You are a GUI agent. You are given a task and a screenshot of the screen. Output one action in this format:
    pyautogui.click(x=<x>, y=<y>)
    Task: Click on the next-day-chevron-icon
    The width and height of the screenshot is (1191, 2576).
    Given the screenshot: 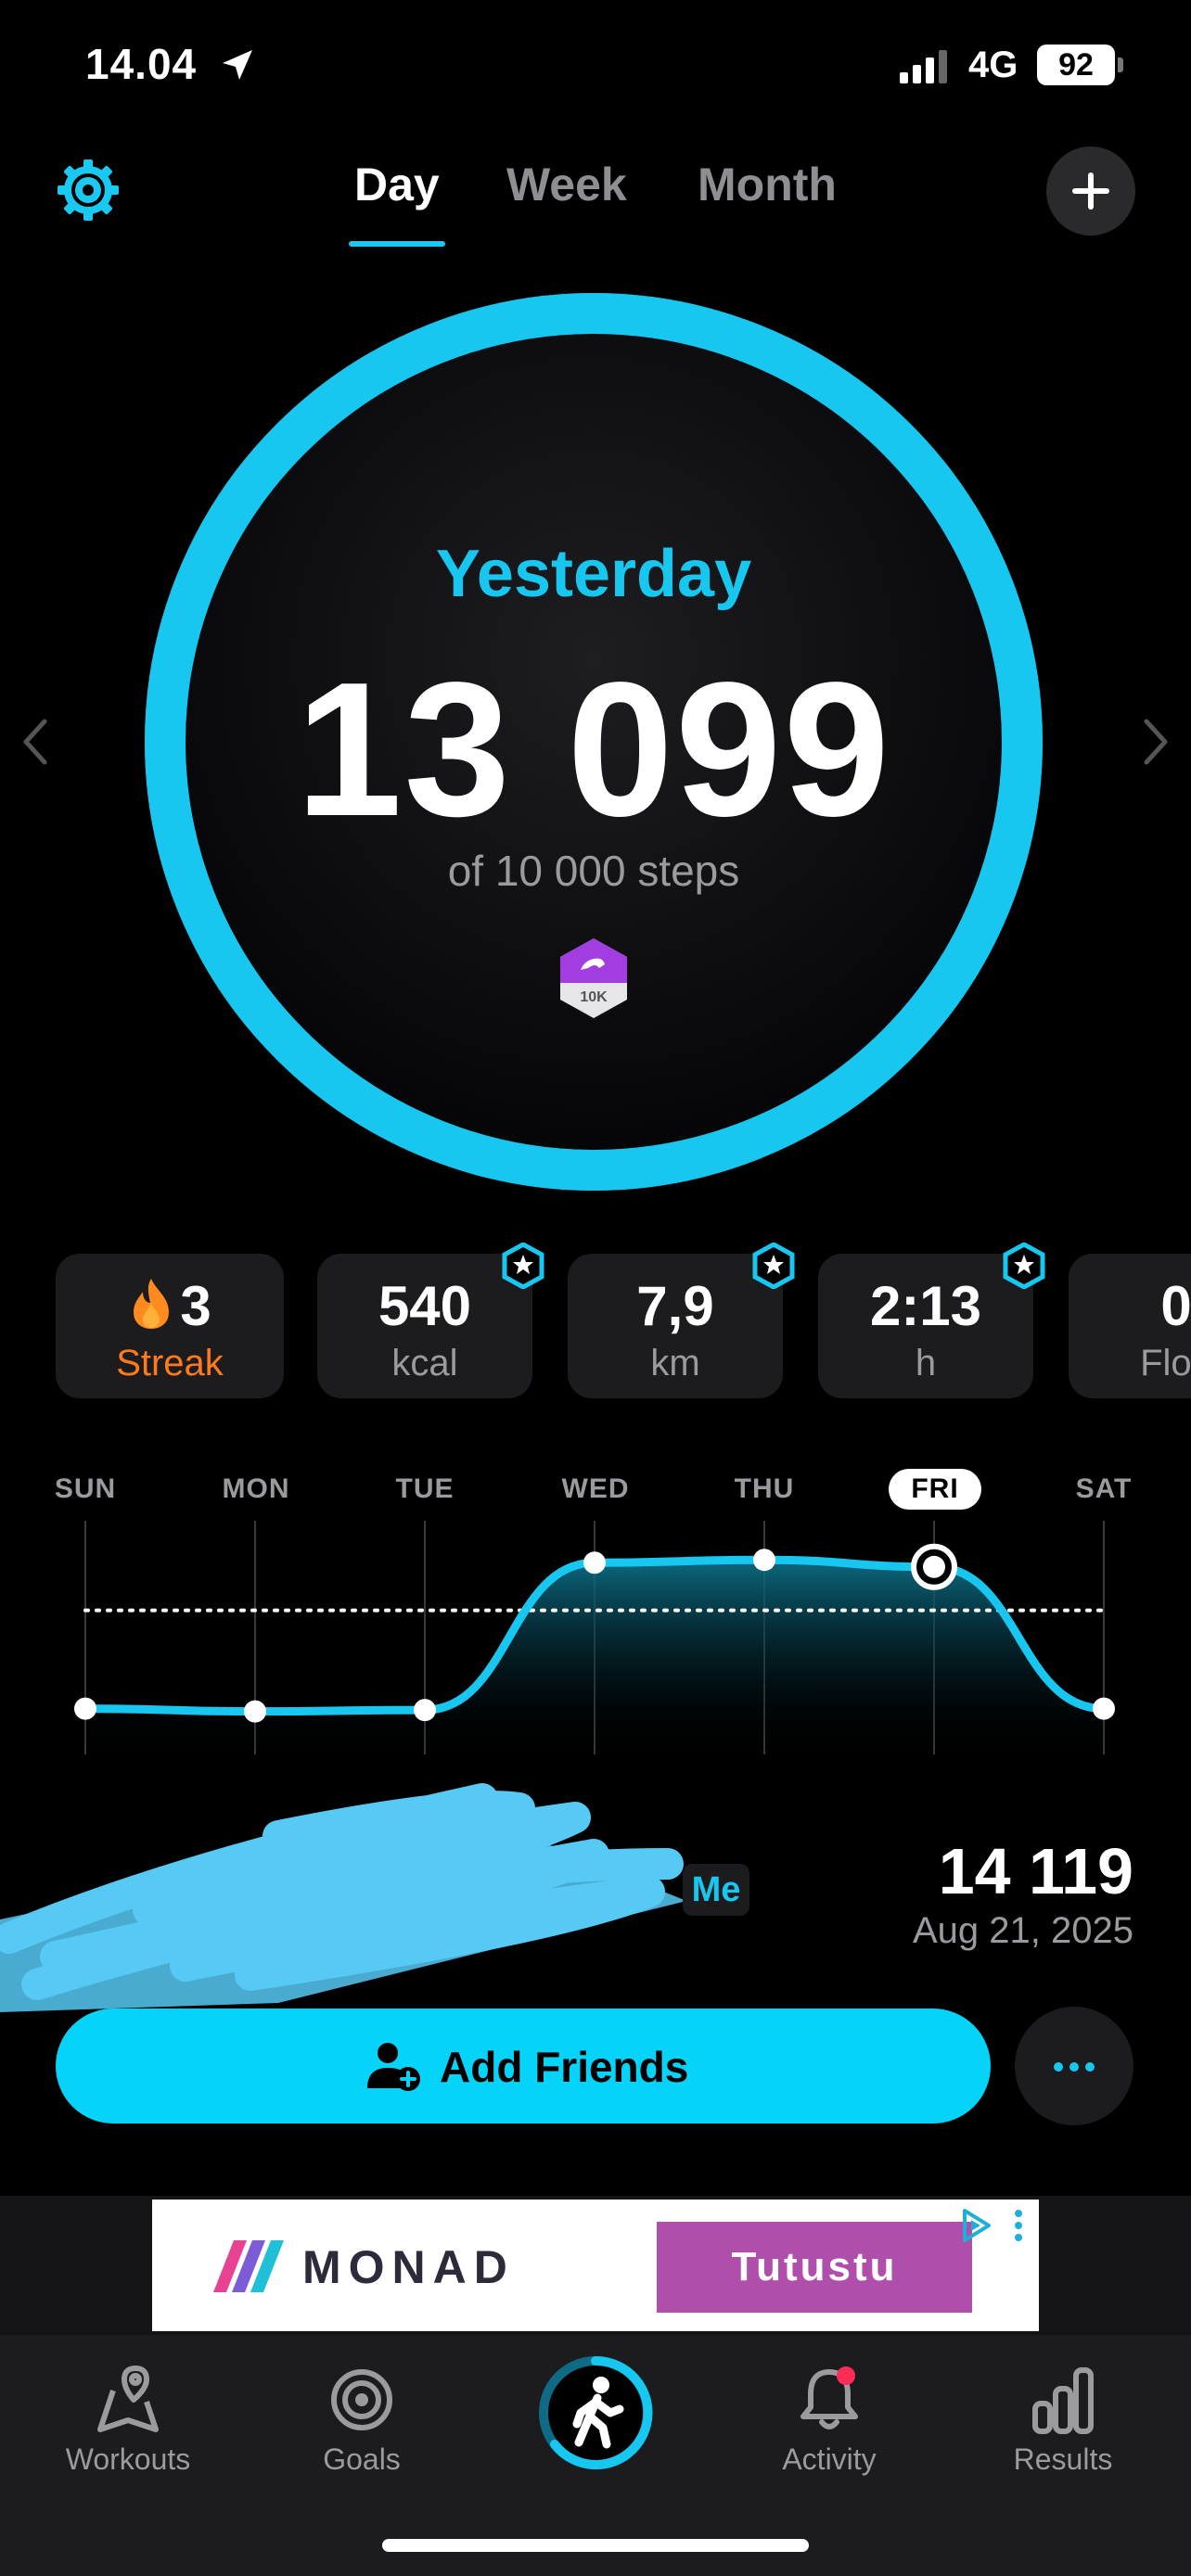 What is the action you would take?
    pyautogui.click(x=1155, y=742)
    